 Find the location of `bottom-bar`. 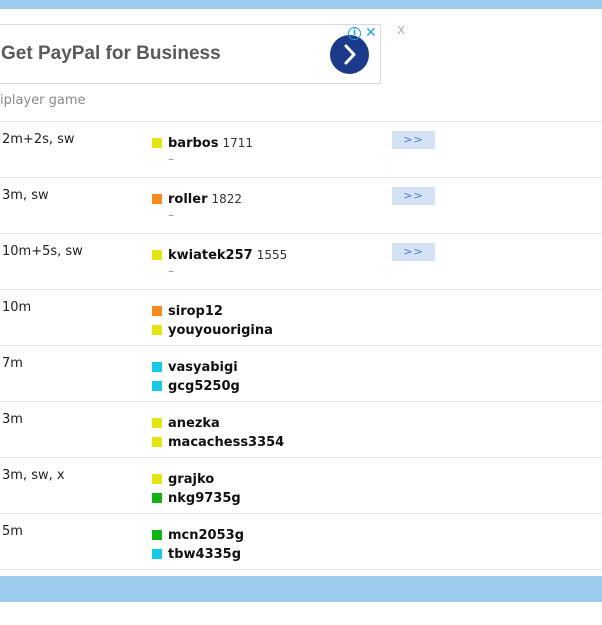

bottom-bar is located at coordinates (301, 589).